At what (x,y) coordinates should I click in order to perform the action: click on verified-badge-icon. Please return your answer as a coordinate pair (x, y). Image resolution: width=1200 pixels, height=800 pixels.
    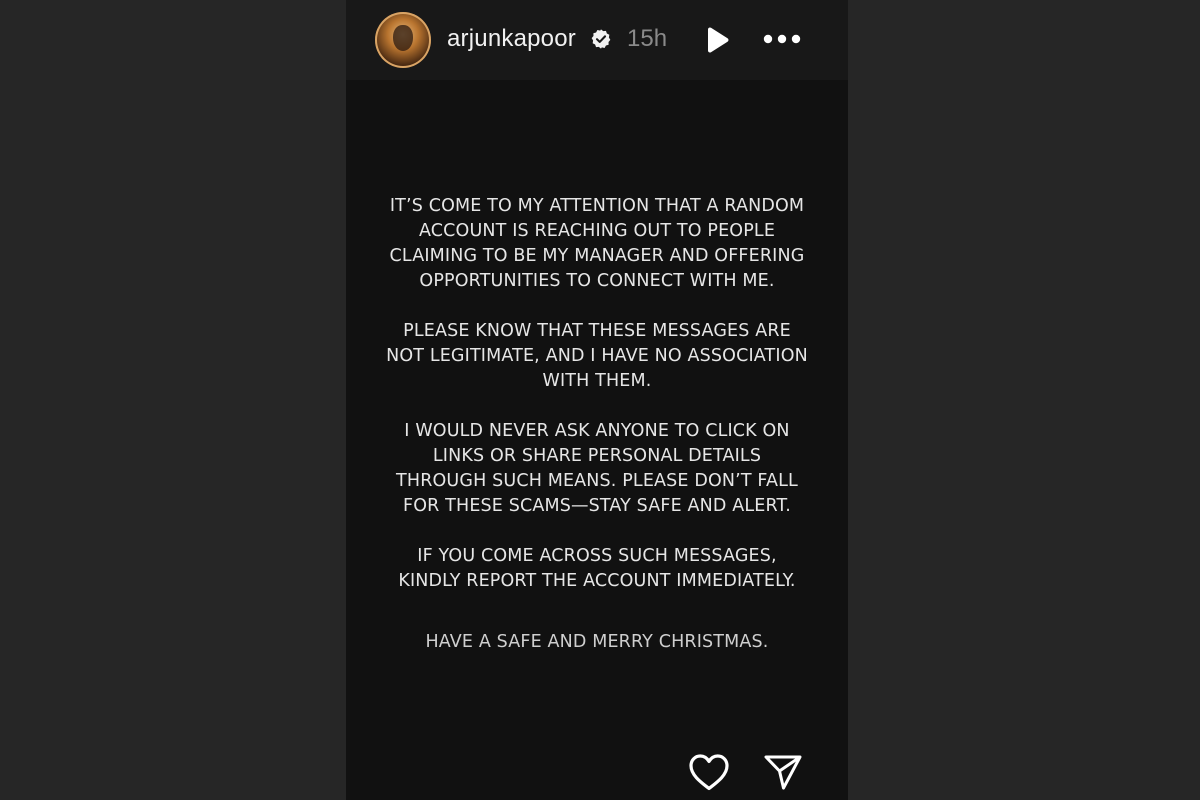
    Looking at the image, I should click on (601, 39).